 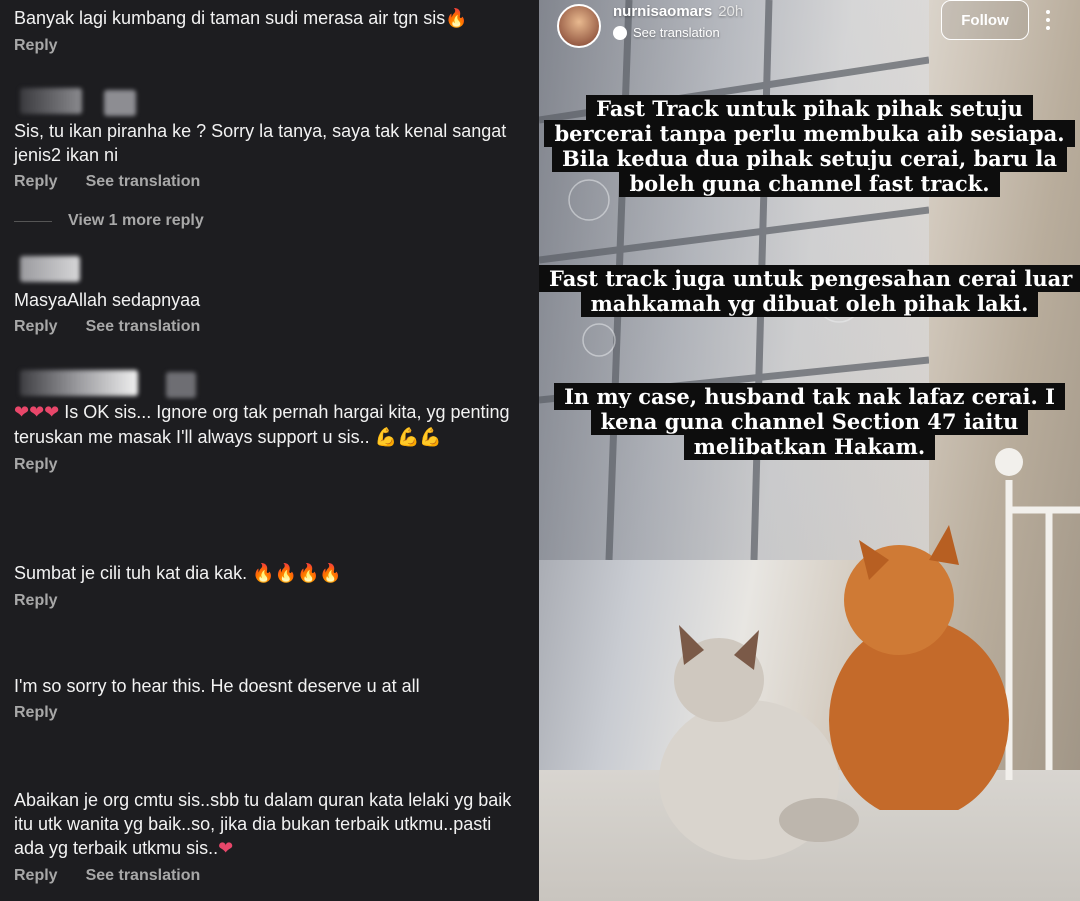 I want to click on comment-body: MasyaAllah sedapnyaa, so click(x=107, y=300).